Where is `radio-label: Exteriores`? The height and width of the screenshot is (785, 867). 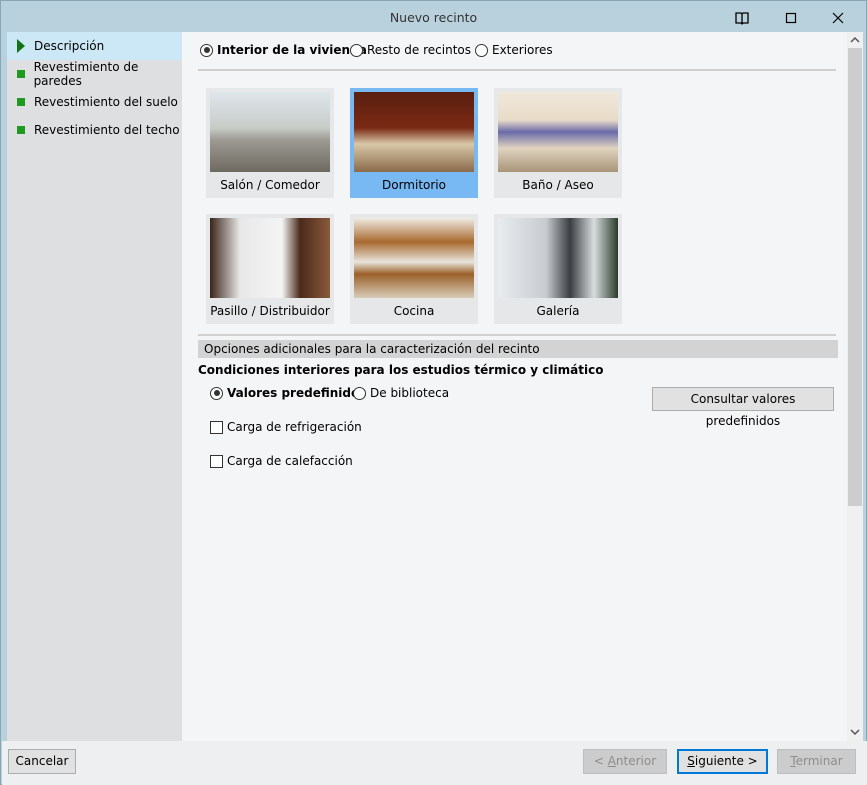
radio-label: Exteriores is located at coordinates (522, 50).